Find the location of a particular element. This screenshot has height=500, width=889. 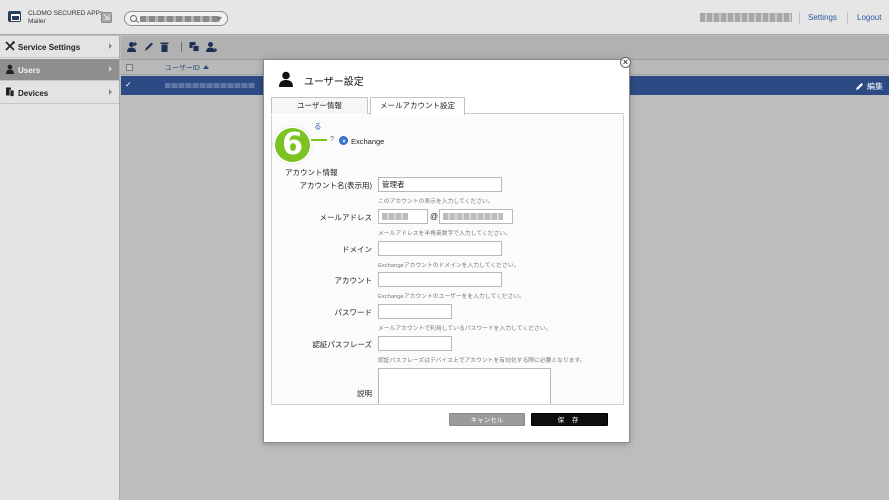

app-name-line2: Mailer is located at coordinates (37, 21).